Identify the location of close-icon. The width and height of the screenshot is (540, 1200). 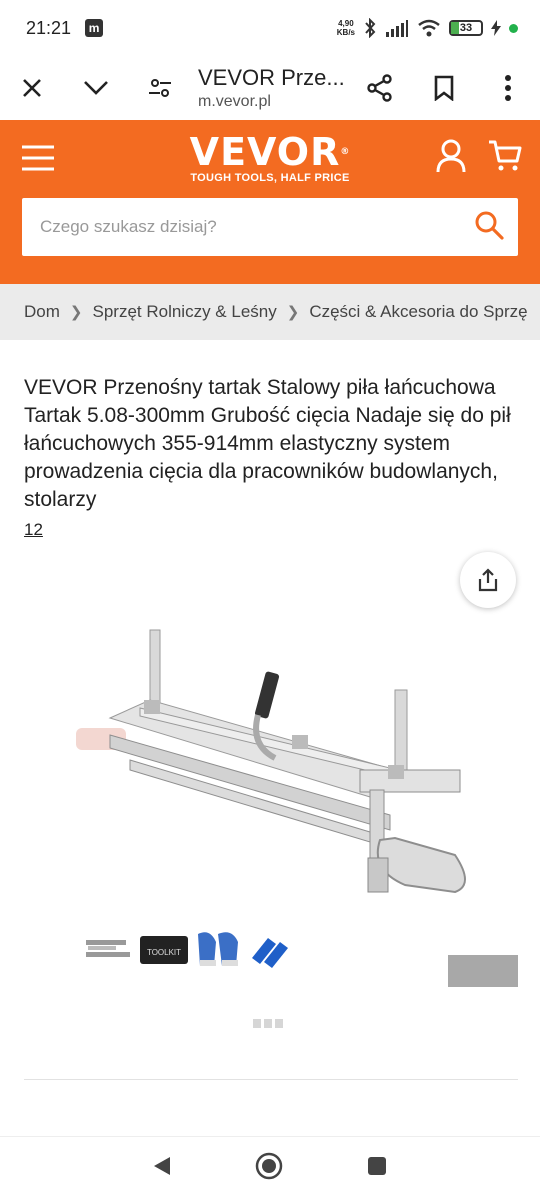
(32, 88).